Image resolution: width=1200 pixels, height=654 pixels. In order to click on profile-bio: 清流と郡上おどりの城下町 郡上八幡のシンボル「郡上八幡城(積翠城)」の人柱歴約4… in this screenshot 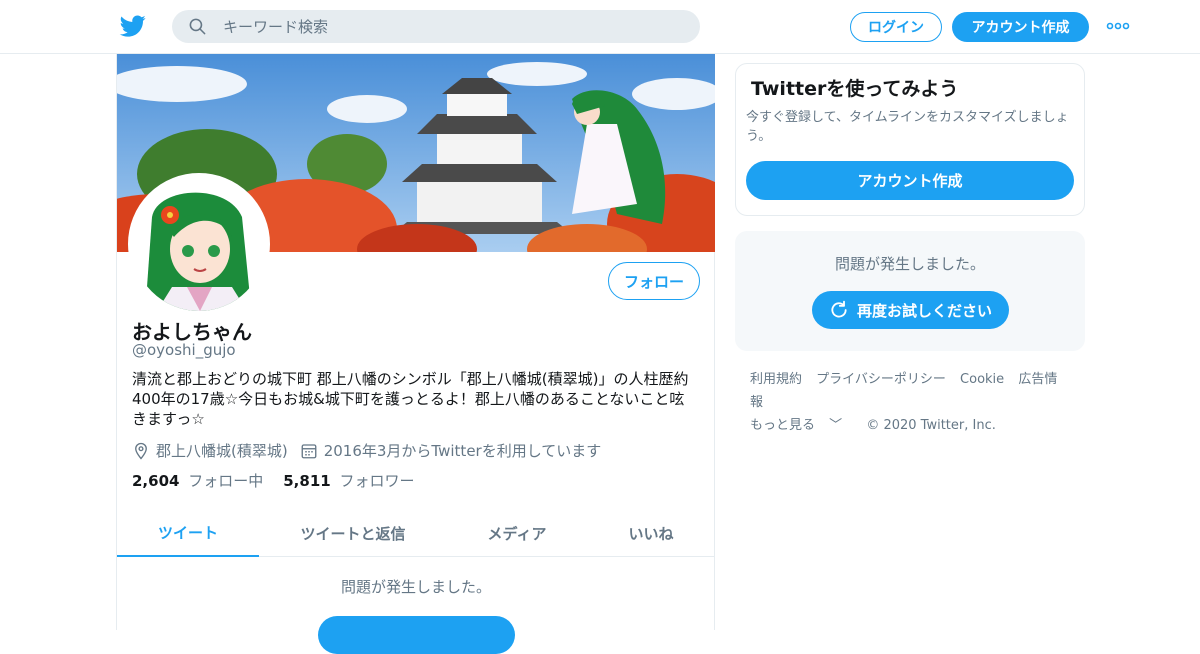, I will do `click(410, 399)`.